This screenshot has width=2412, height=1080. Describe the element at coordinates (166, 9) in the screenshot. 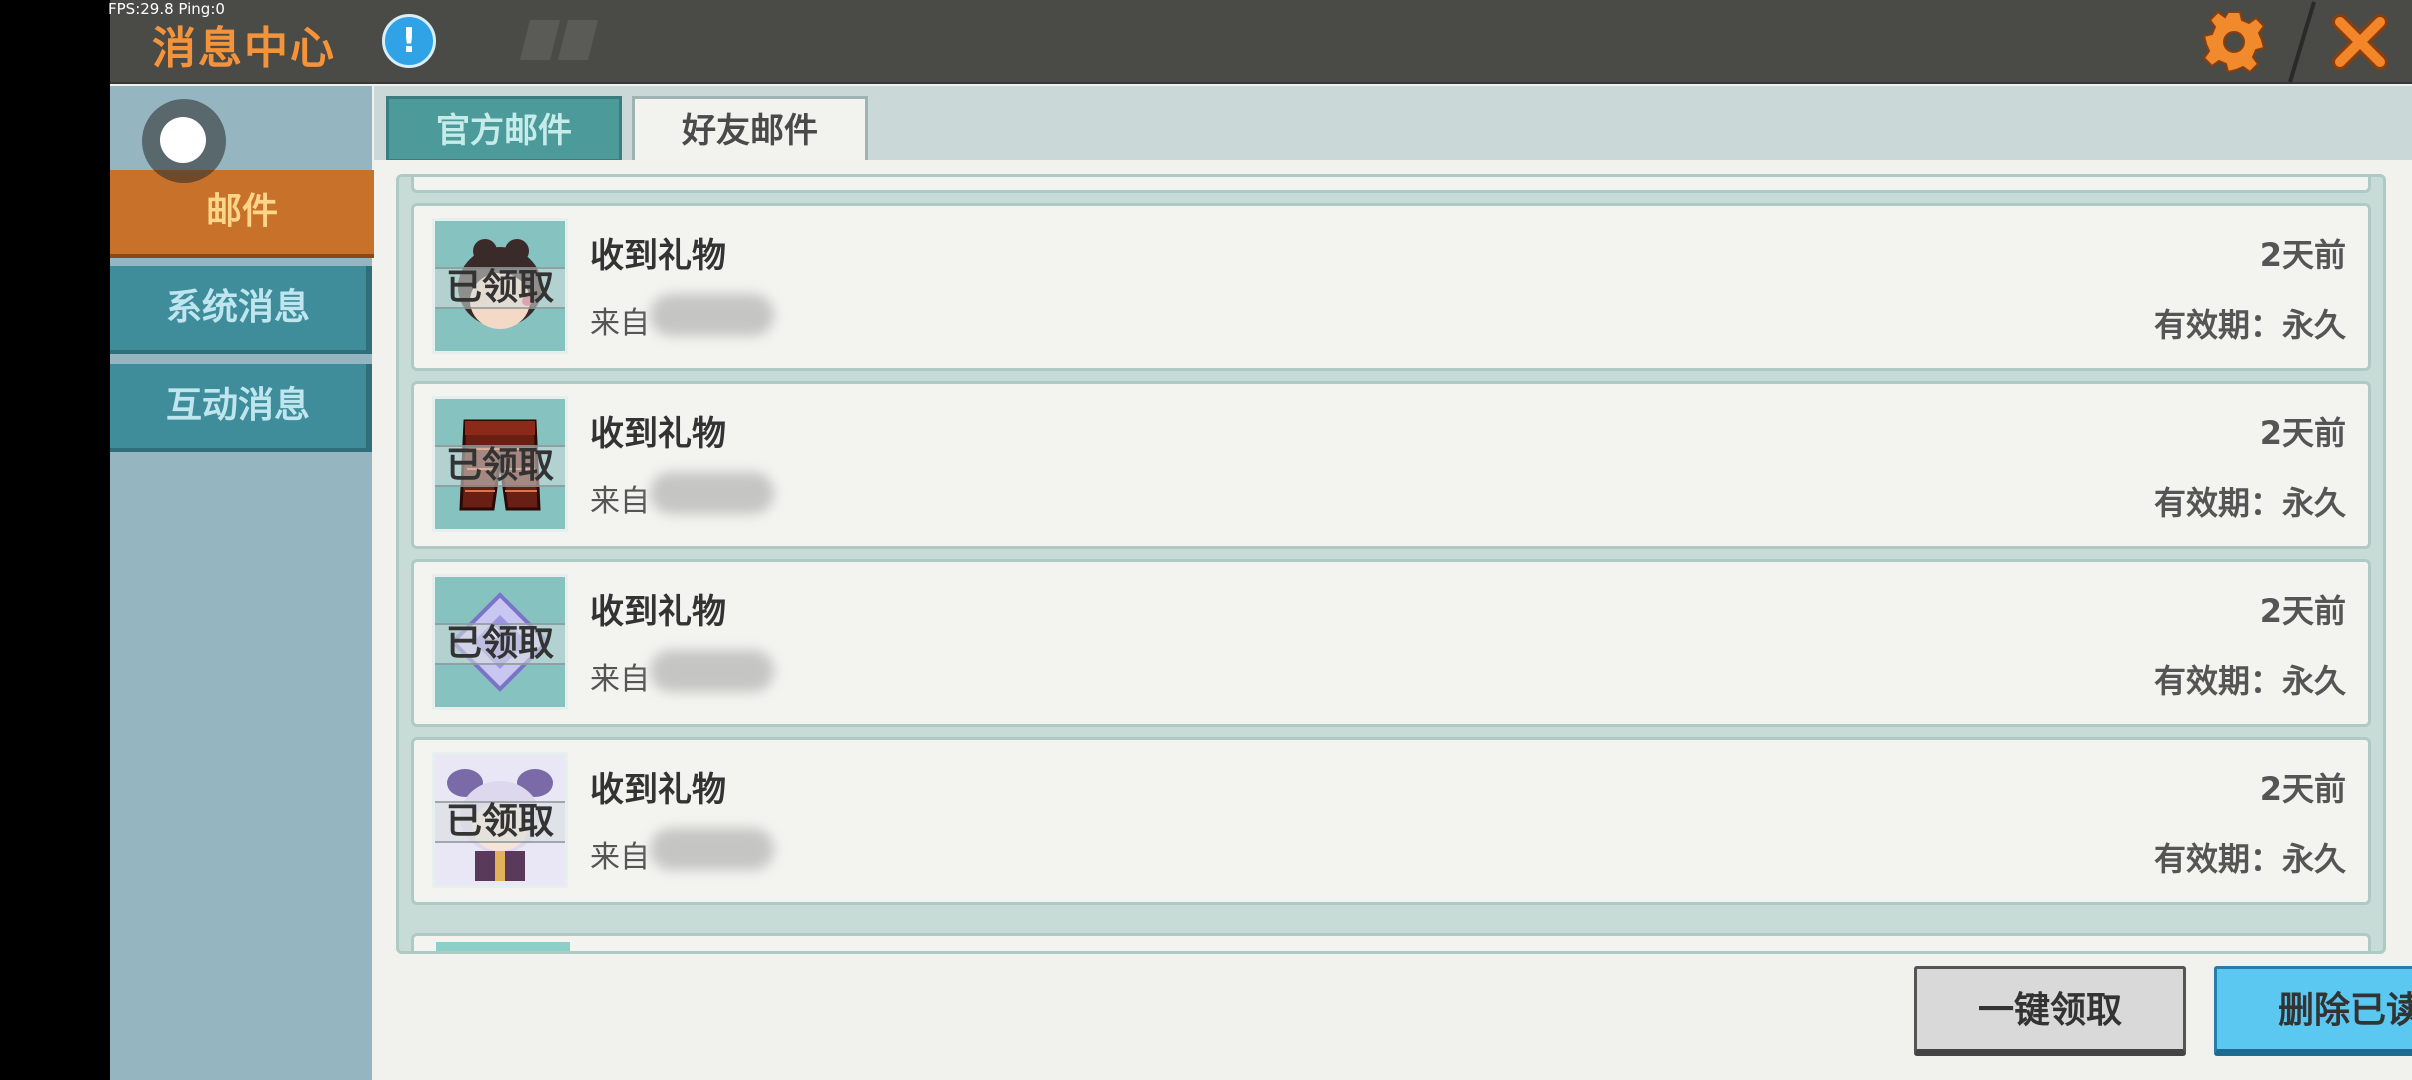

I see `debug-stats: FPS:29.8 Ping:0` at that location.